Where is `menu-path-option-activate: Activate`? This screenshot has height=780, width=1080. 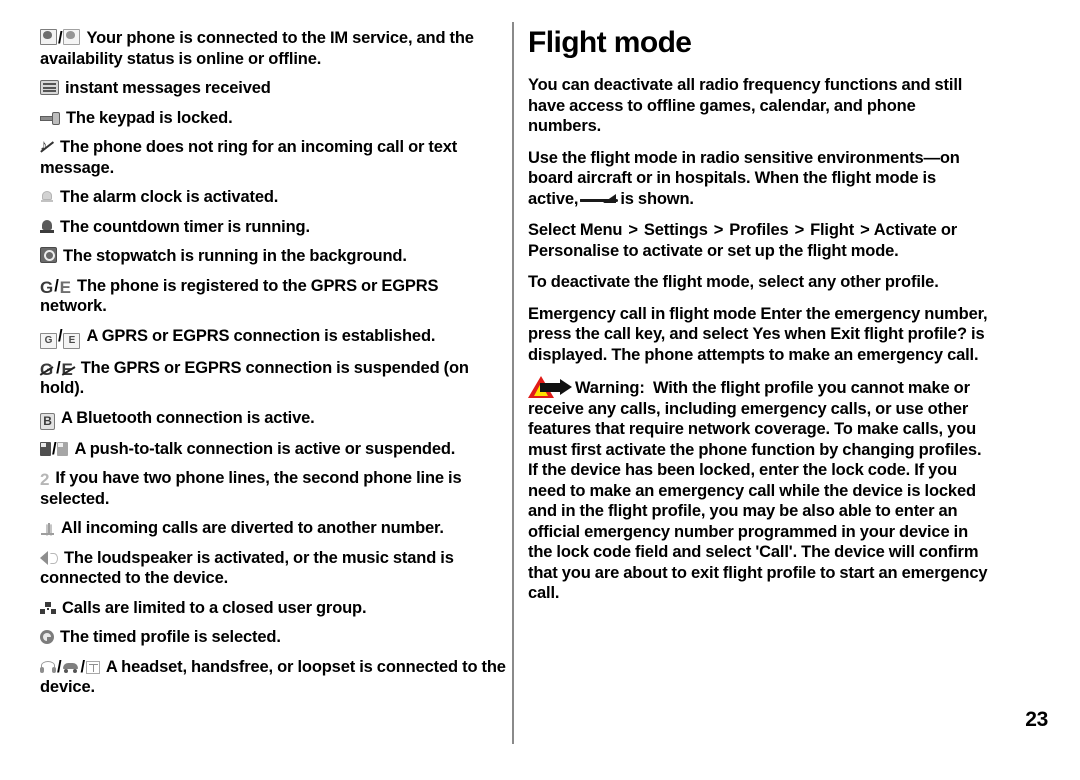
menu-path-option-activate: Activate is located at coordinates (905, 230).